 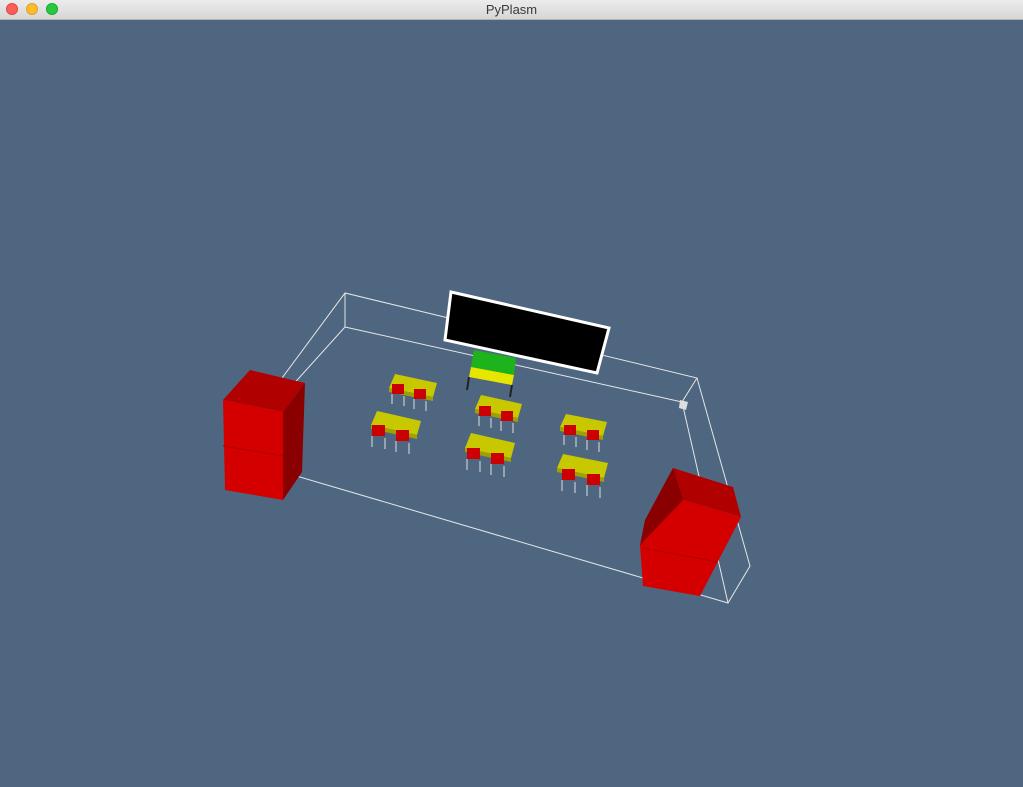 What do you see at coordinates (491, 374) in the screenshot?
I see `teacher-desk` at bounding box center [491, 374].